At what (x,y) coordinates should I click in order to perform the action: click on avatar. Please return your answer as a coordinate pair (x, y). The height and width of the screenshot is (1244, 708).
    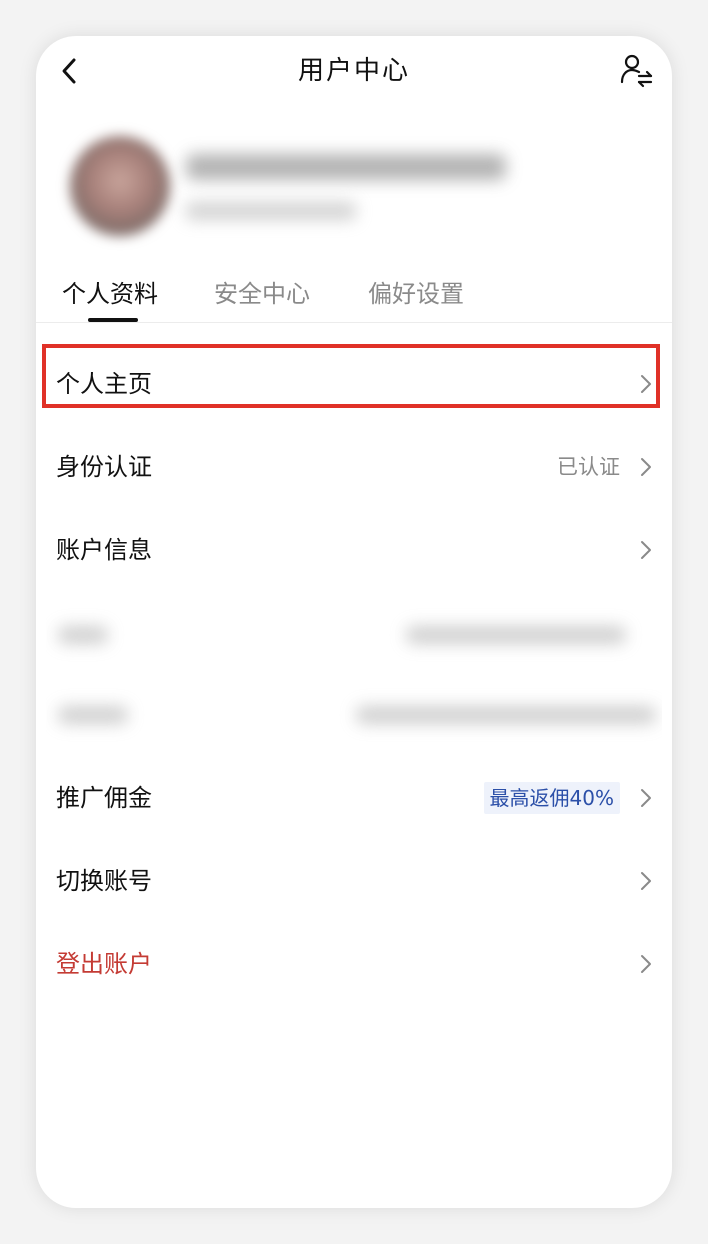
    Looking at the image, I should click on (120, 186).